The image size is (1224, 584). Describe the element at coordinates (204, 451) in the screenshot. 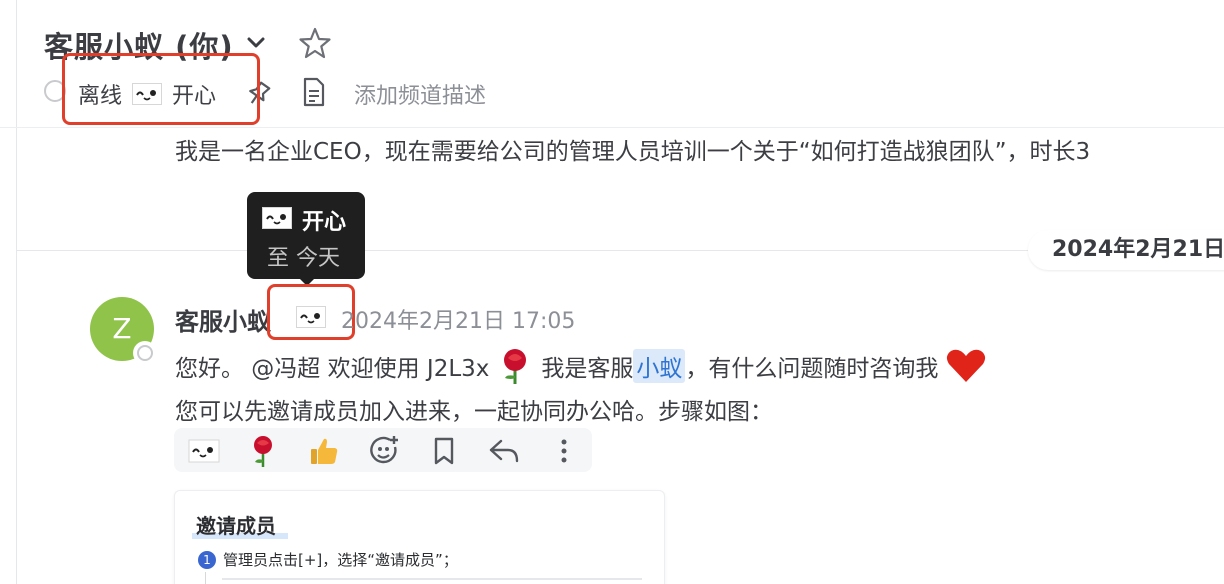

I see `happy-face-reaction-icon` at that location.